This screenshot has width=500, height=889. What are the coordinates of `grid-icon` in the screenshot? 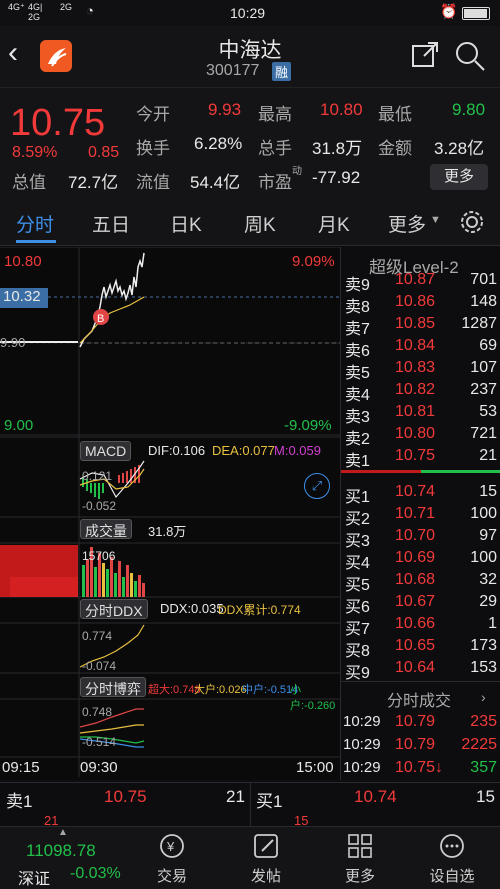 It's located at (360, 846).